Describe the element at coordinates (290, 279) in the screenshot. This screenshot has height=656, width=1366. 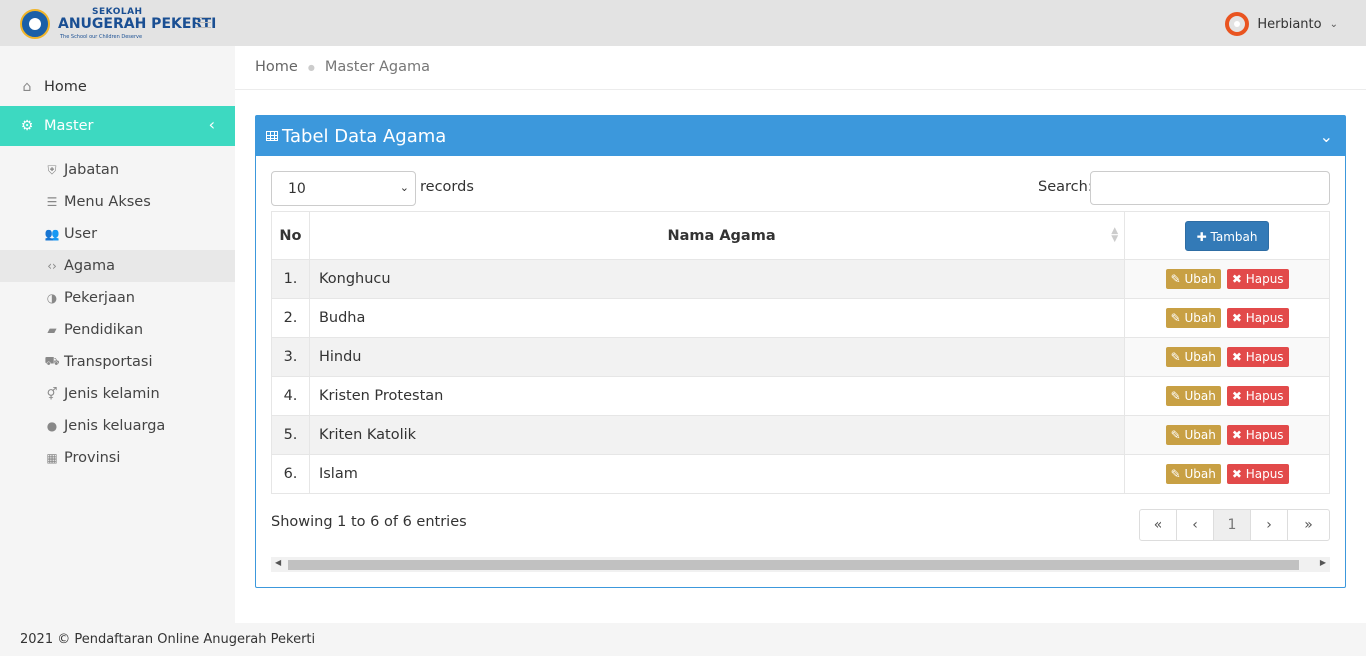
I see `row-number: 1.` at that location.